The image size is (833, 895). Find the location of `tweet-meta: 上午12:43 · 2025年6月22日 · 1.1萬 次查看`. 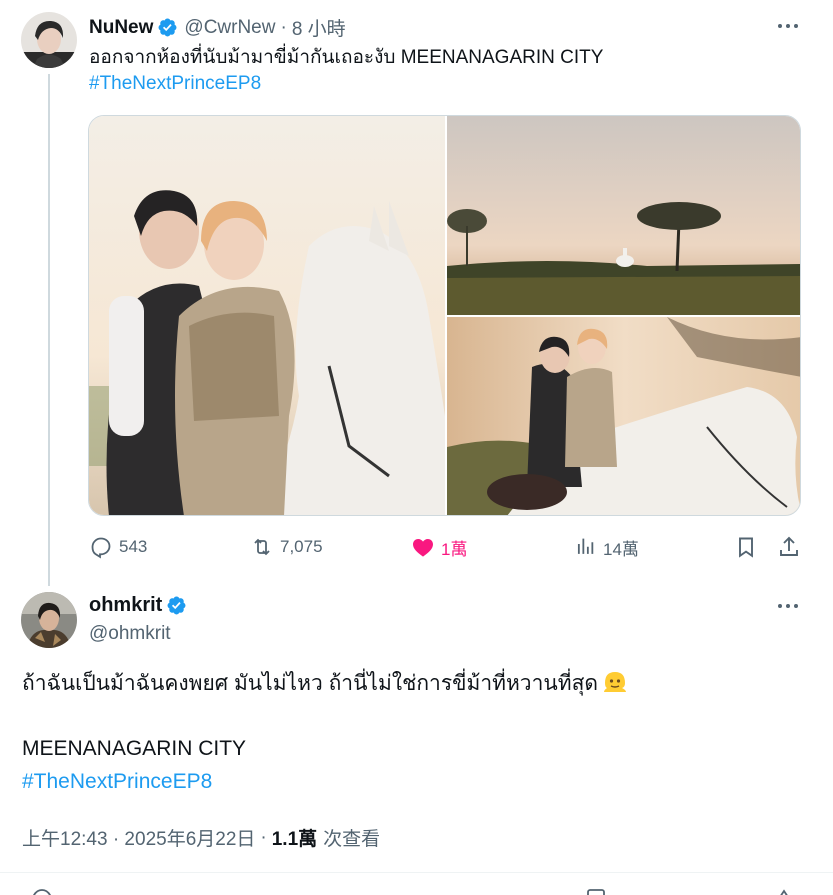

tweet-meta: 上午12:43 · 2025年6月22日 · 1.1萬 次查看 is located at coordinates (201, 837).